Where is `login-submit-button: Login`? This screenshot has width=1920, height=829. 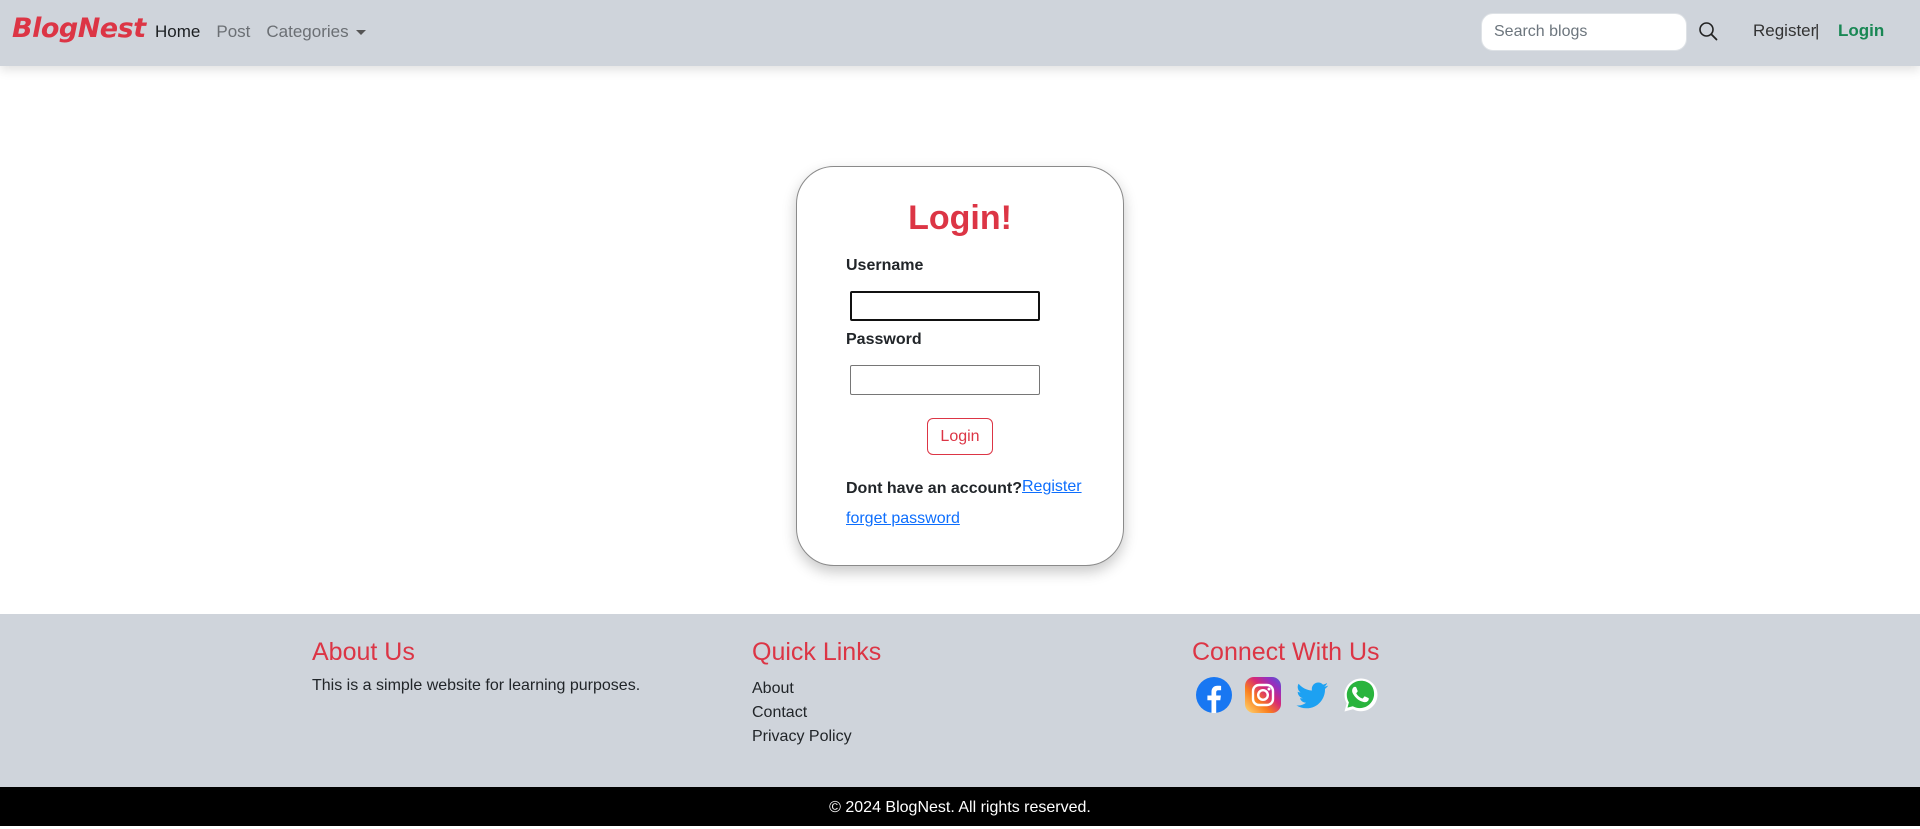 login-submit-button: Login is located at coordinates (960, 436).